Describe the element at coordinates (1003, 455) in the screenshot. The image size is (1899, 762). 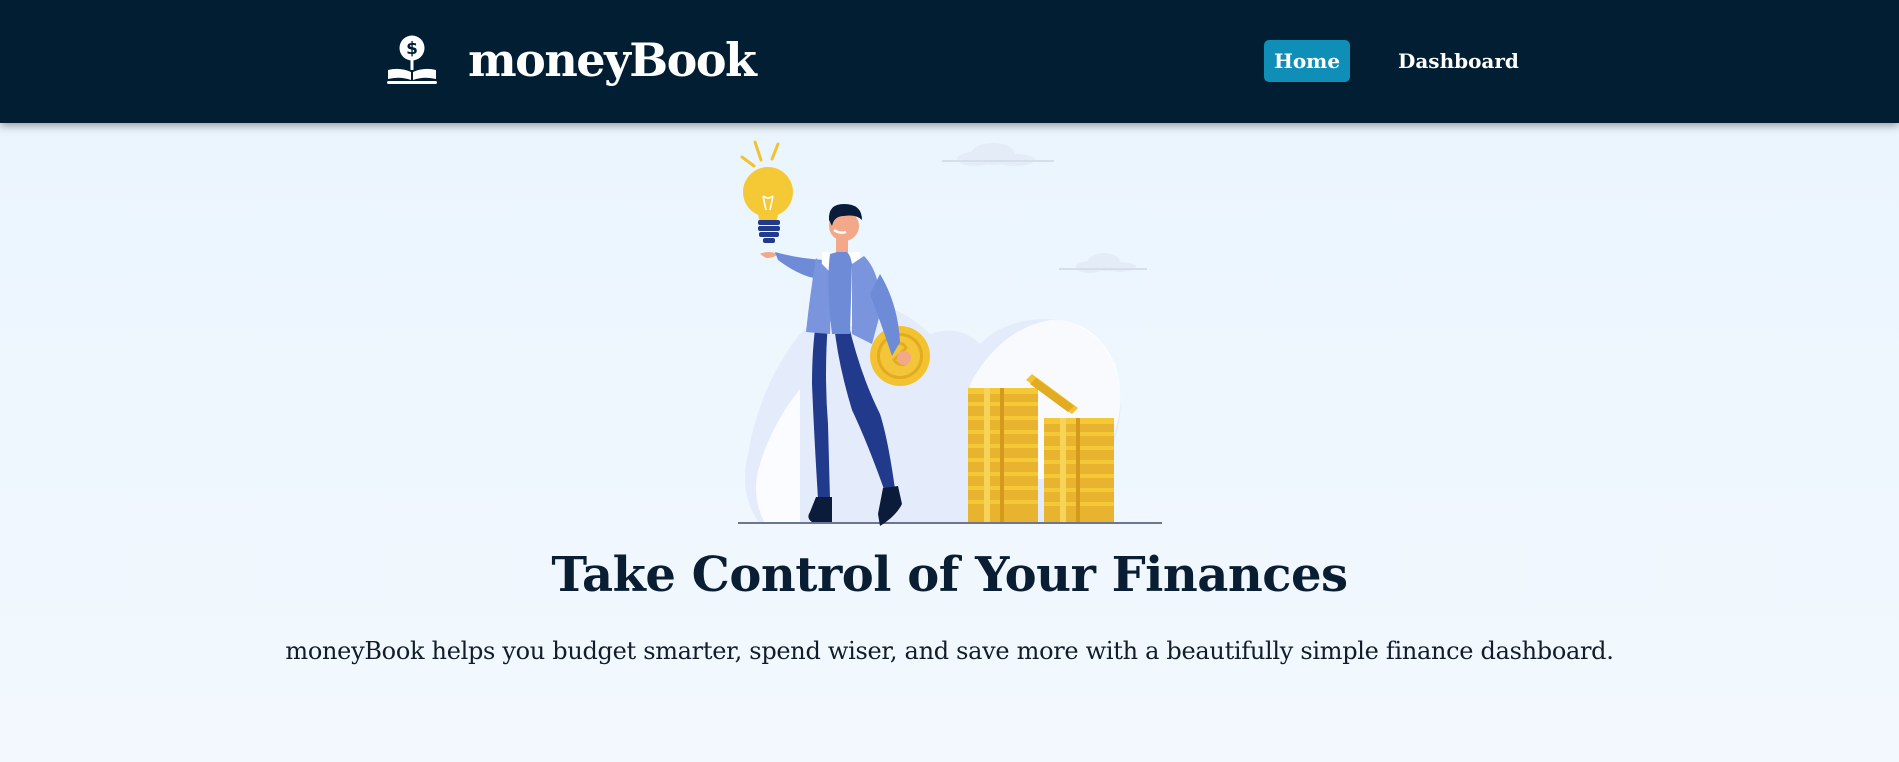
I see `coin-stack` at that location.